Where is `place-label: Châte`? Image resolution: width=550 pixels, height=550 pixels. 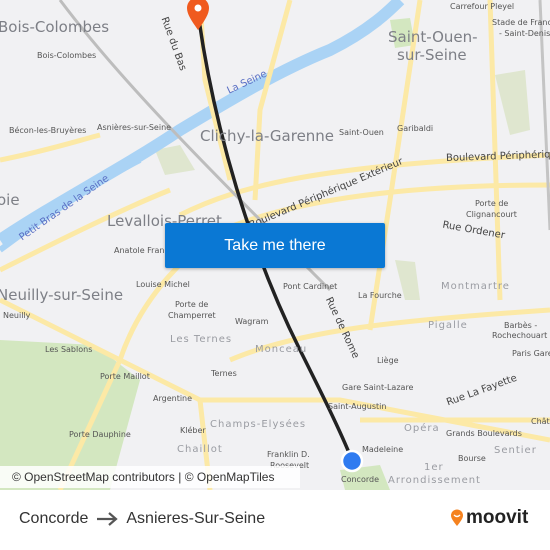 place-label: Châte is located at coordinates (540, 421).